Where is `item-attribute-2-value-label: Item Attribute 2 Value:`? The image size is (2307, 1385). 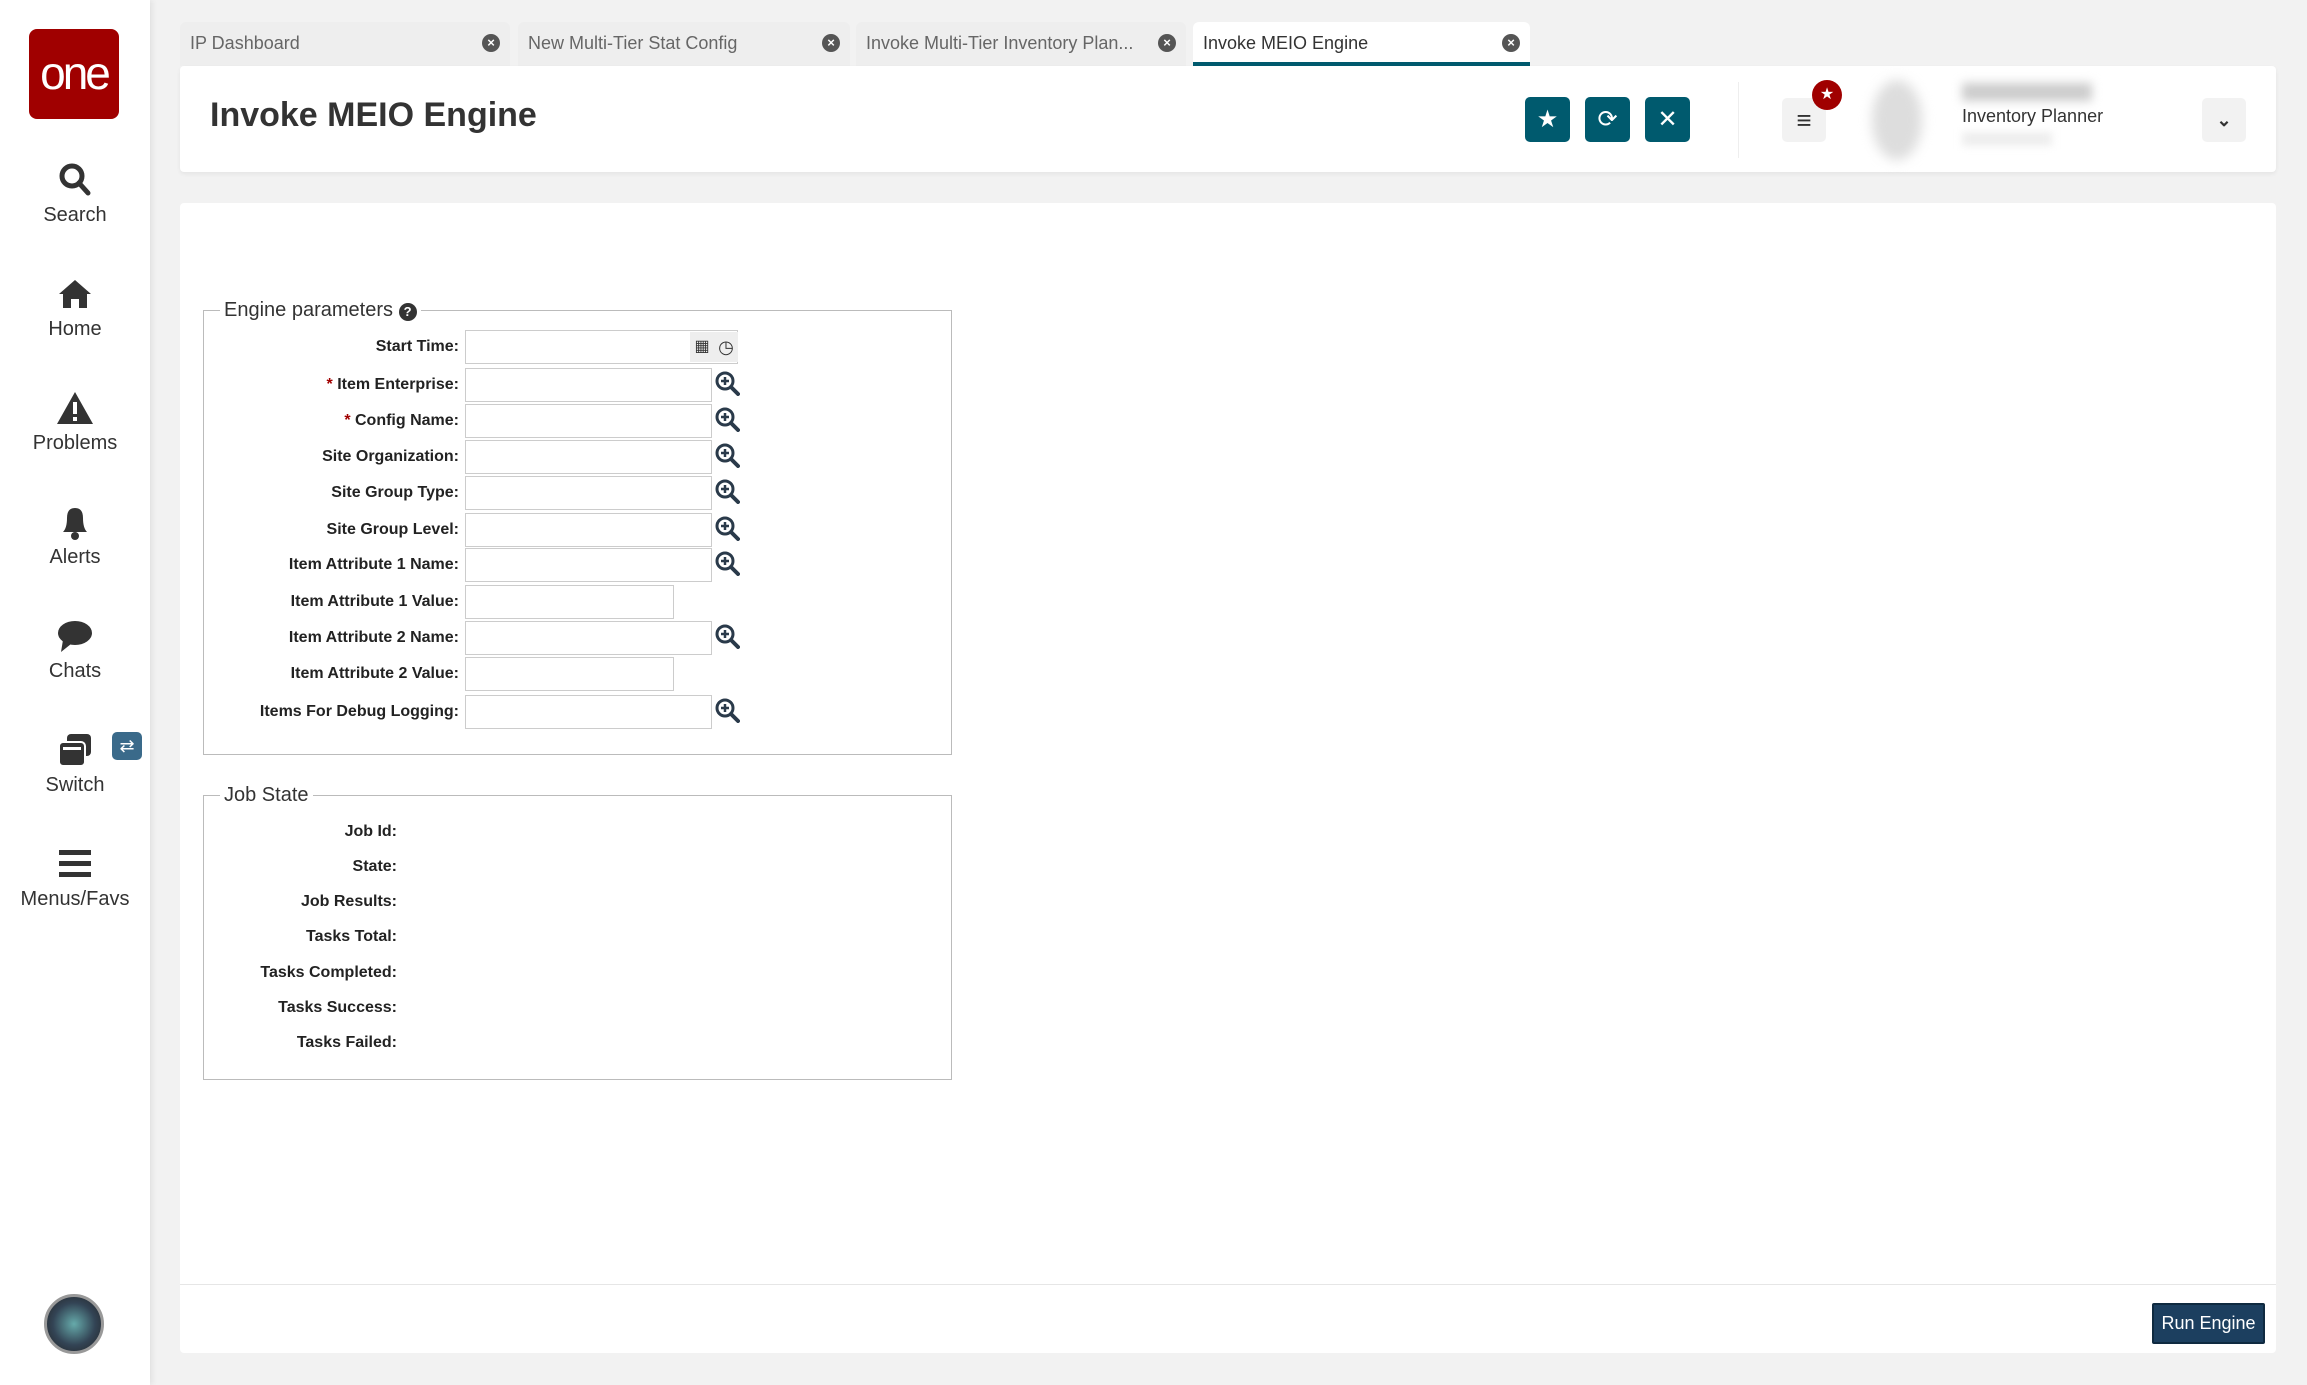
item-attribute-2-value-label: Item Attribute 2 Value: is located at coordinates (374, 673).